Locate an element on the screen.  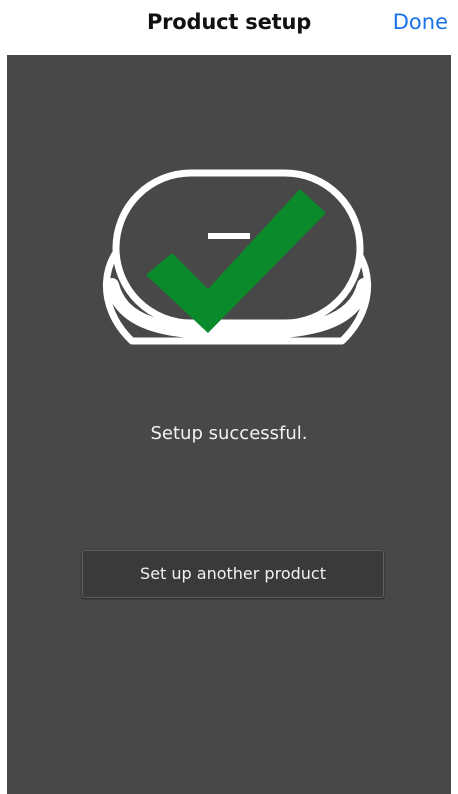
device-outline-icon is located at coordinates (237, 257).